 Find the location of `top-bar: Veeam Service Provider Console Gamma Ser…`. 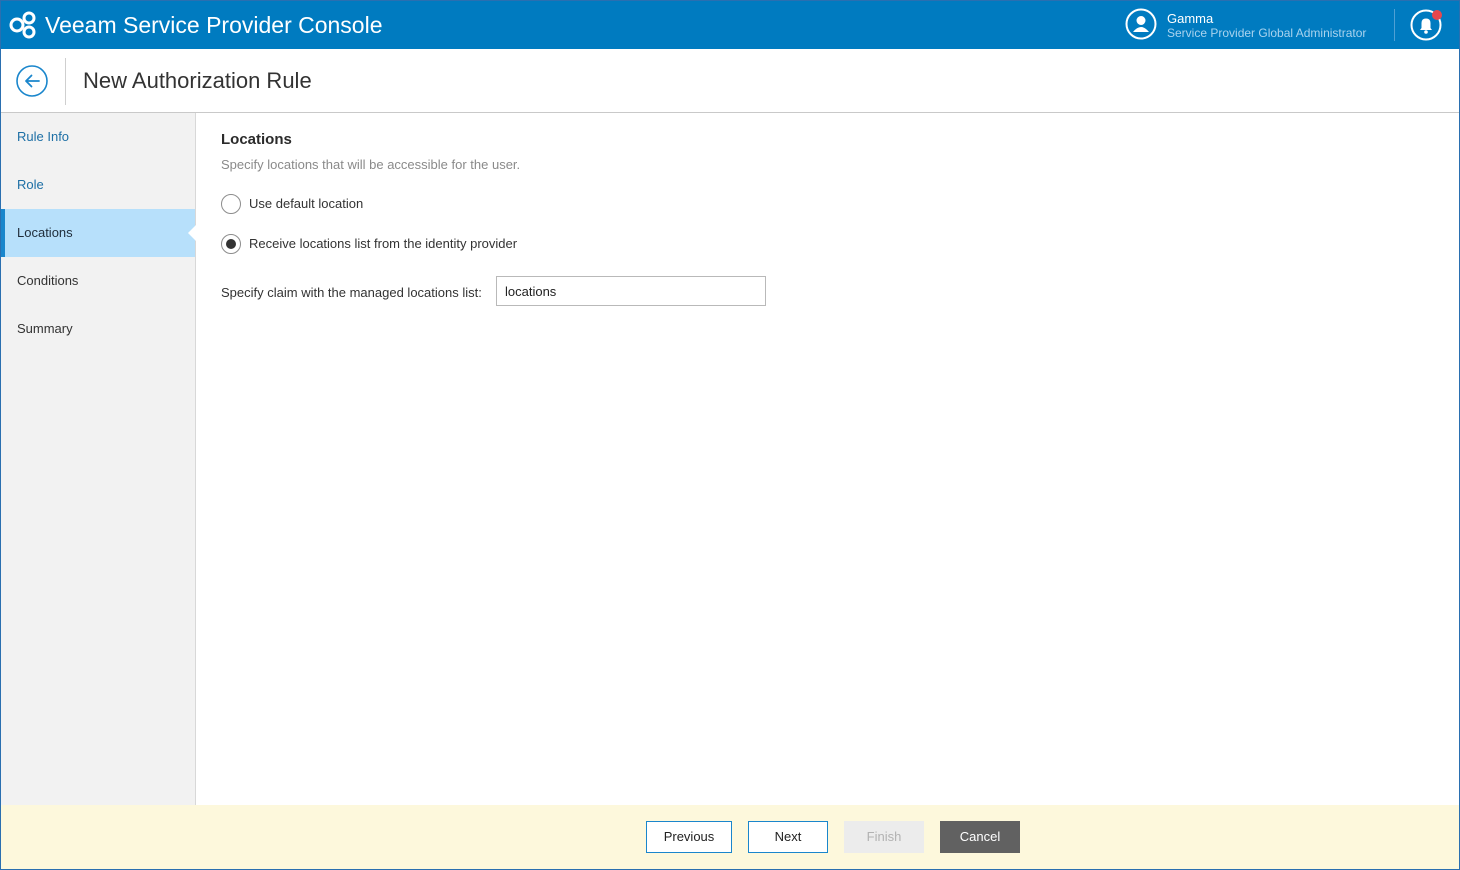

top-bar: Veeam Service Provider Console Gamma Ser… is located at coordinates (730, 25).